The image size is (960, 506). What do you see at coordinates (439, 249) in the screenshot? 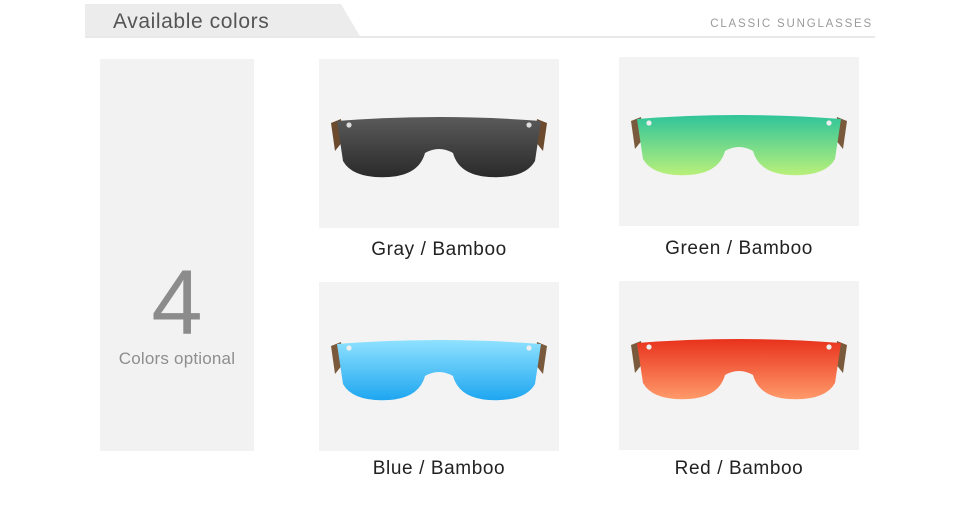
I see `product-label-gray: Gray / Bamboo` at bounding box center [439, 249].